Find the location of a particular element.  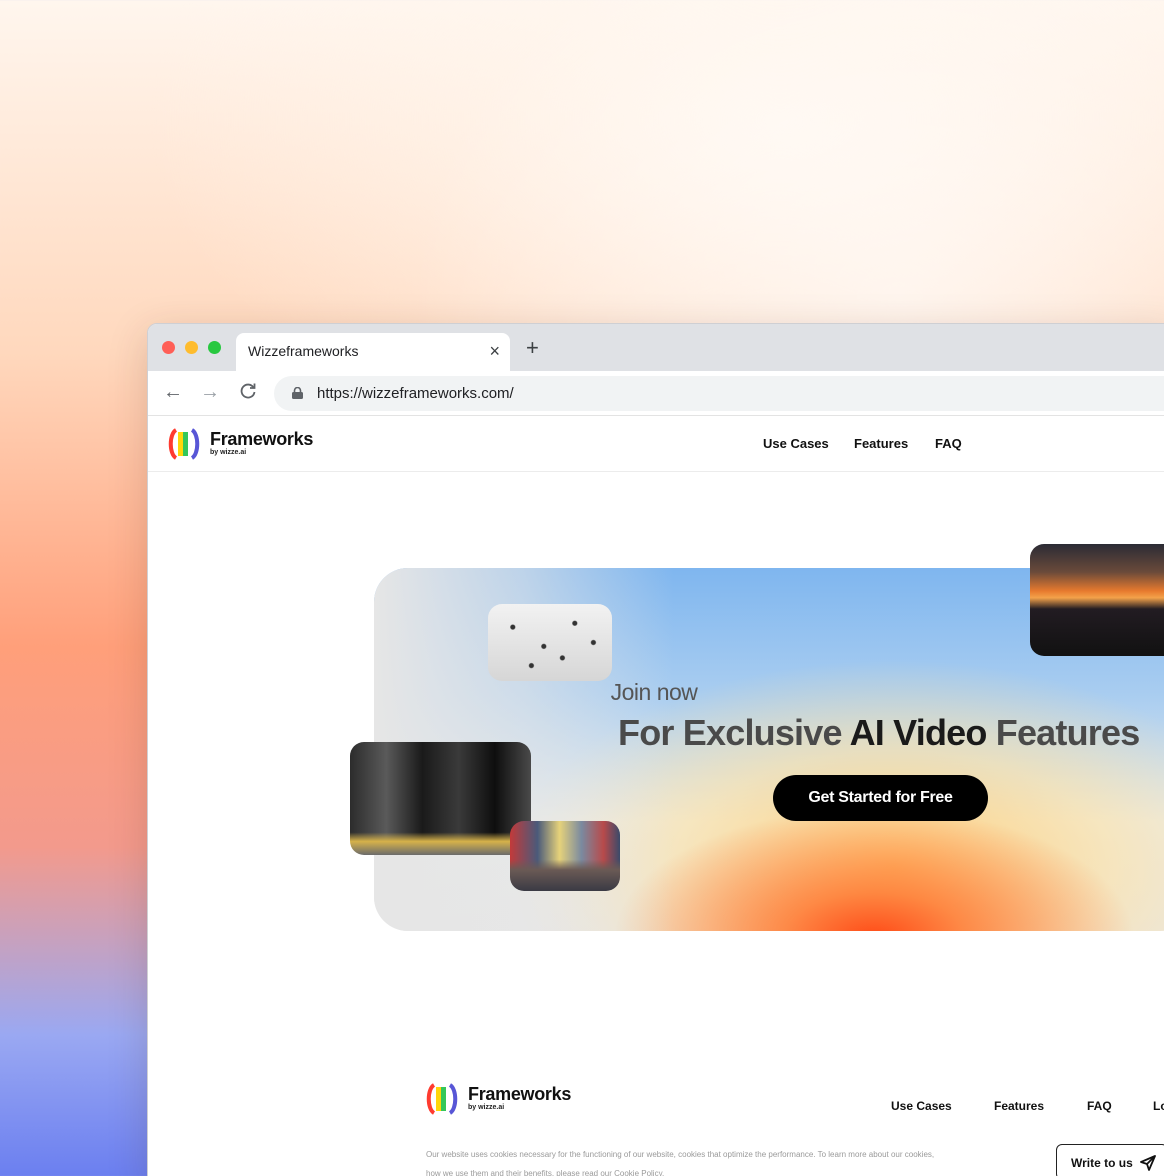

hero-headline: For Exclusive AI Video Features is located at coordinates (879, 733).